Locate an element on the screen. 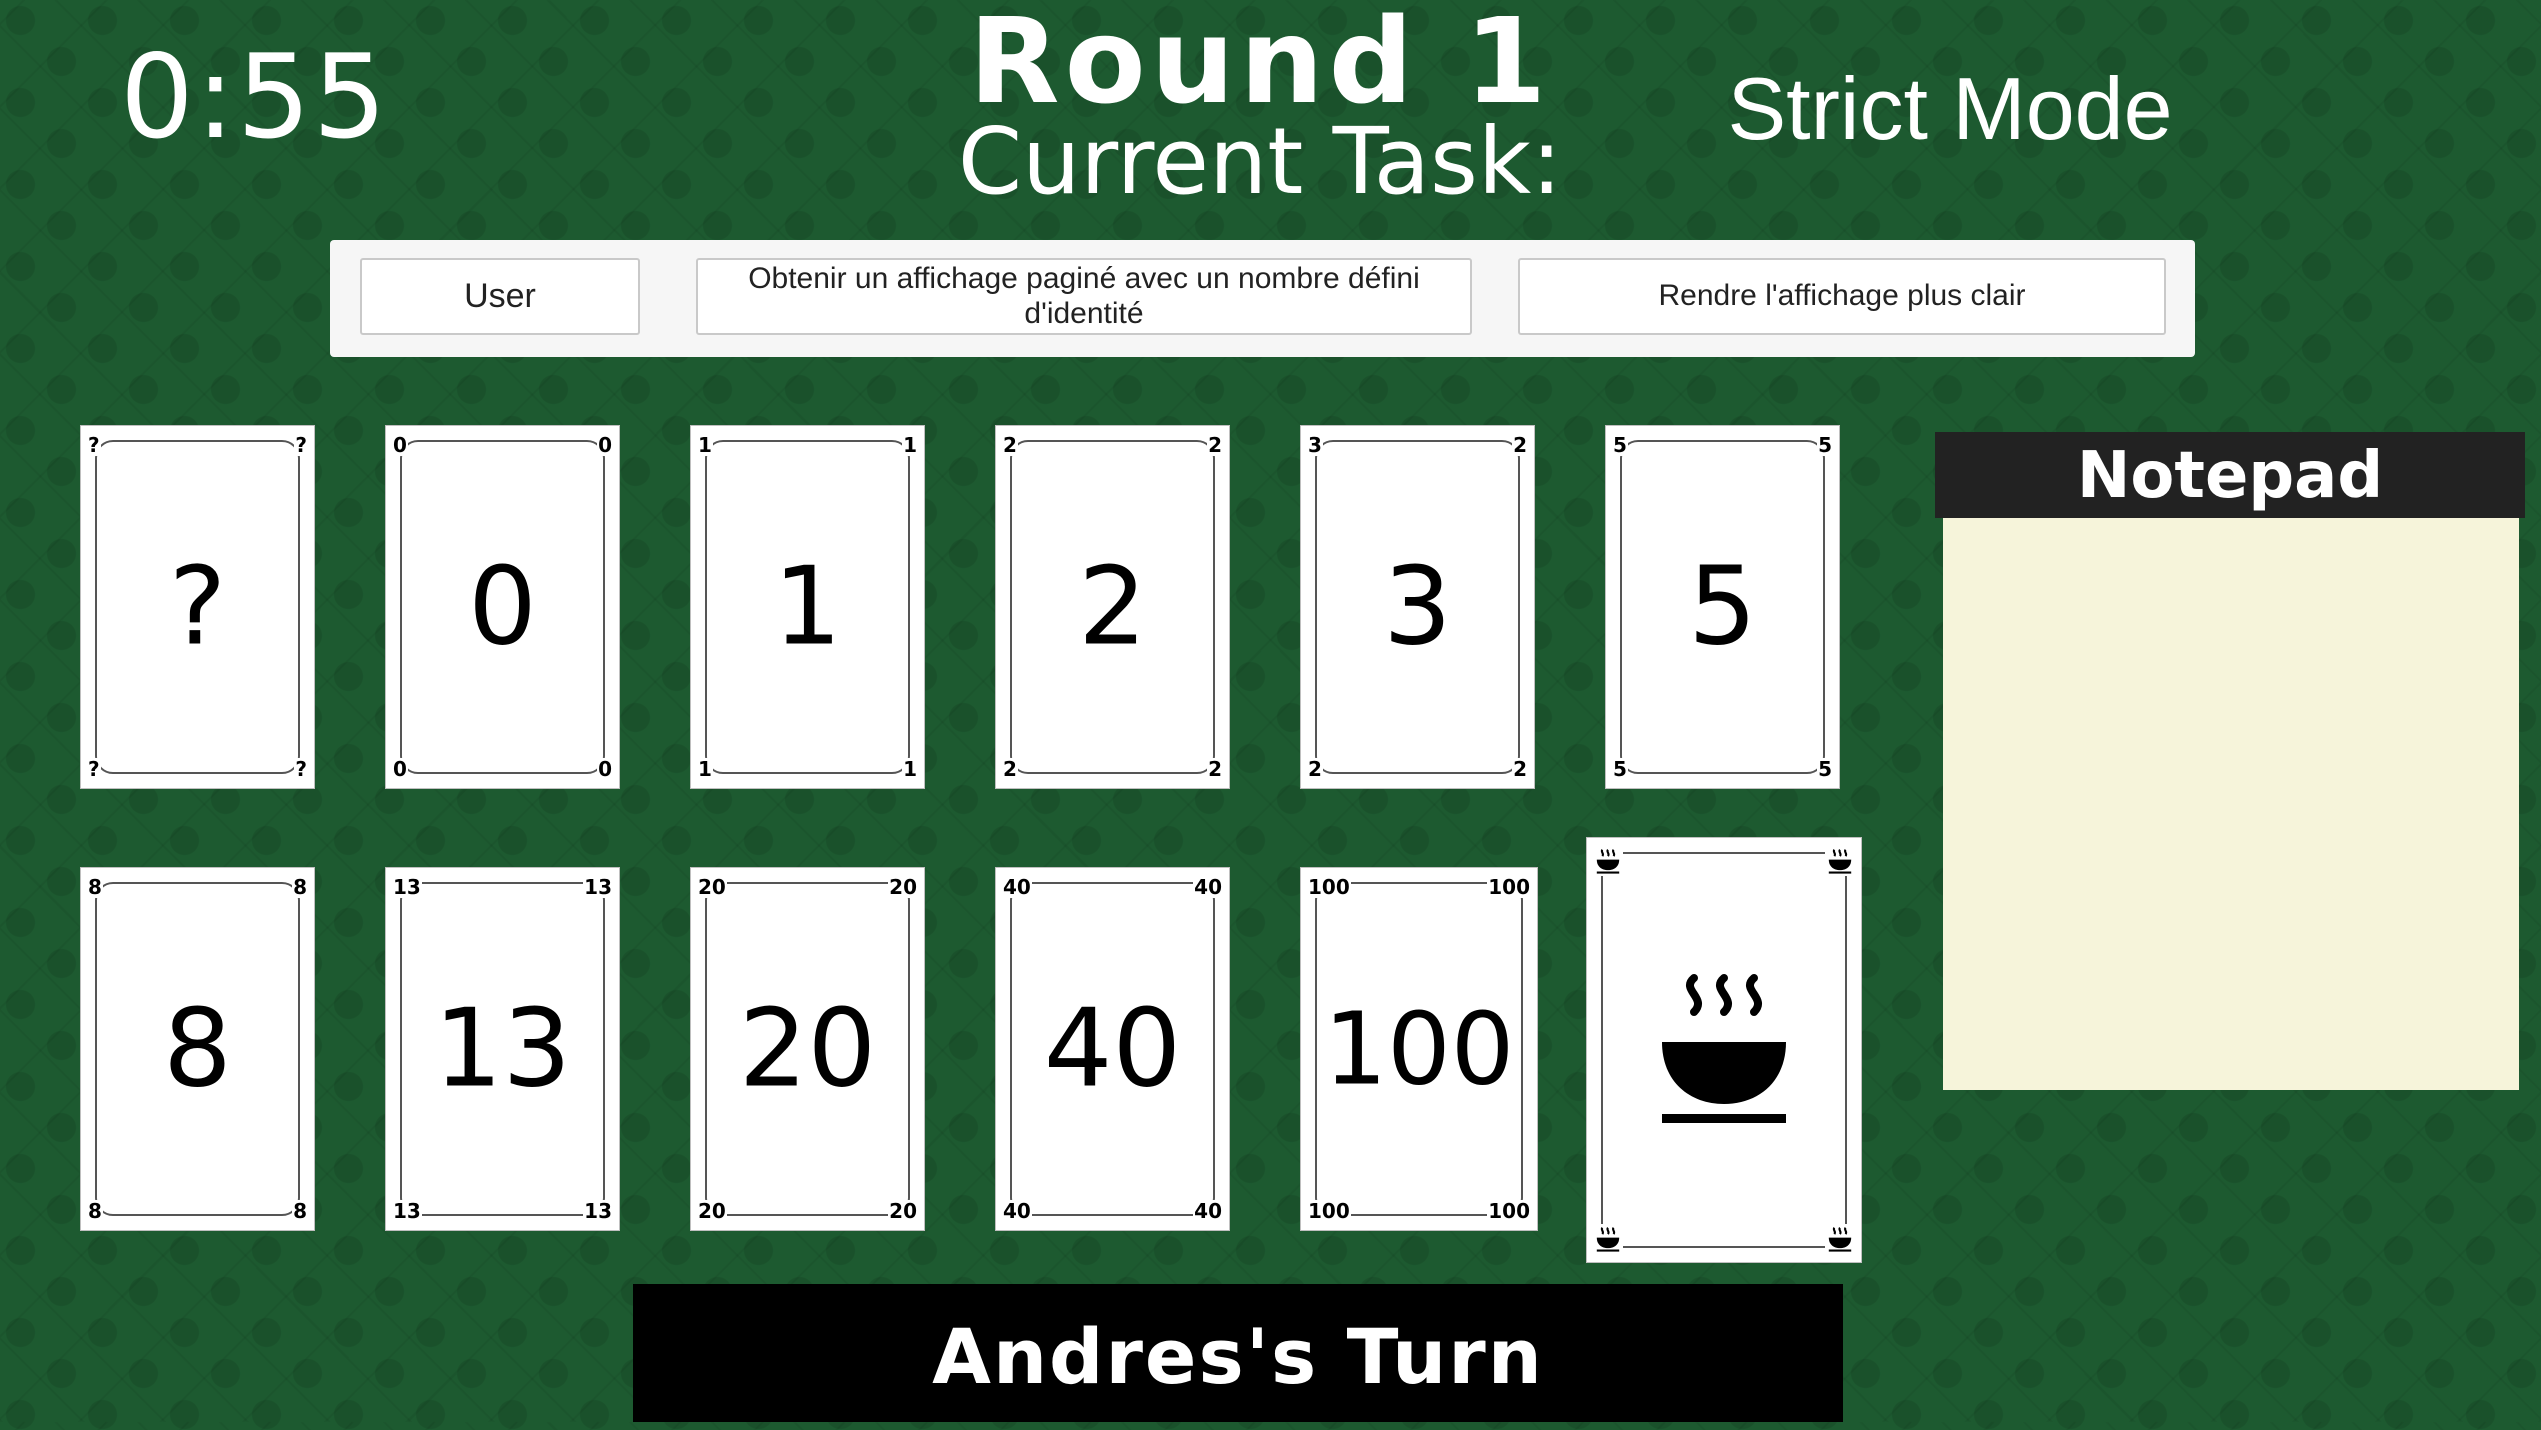 This screenshot has width=2541, height=1430. card-value: 13 is located at coordinates (502, 1049).